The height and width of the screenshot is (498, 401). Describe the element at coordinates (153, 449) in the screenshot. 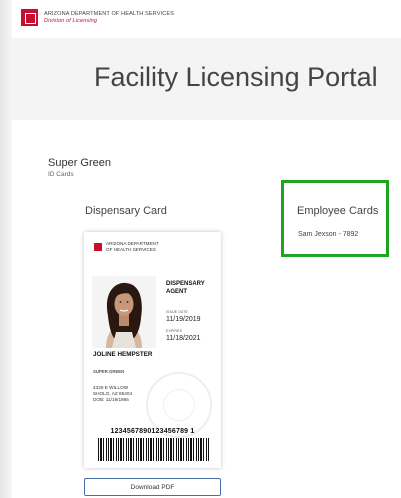

I see `barcode-icon` at that location.